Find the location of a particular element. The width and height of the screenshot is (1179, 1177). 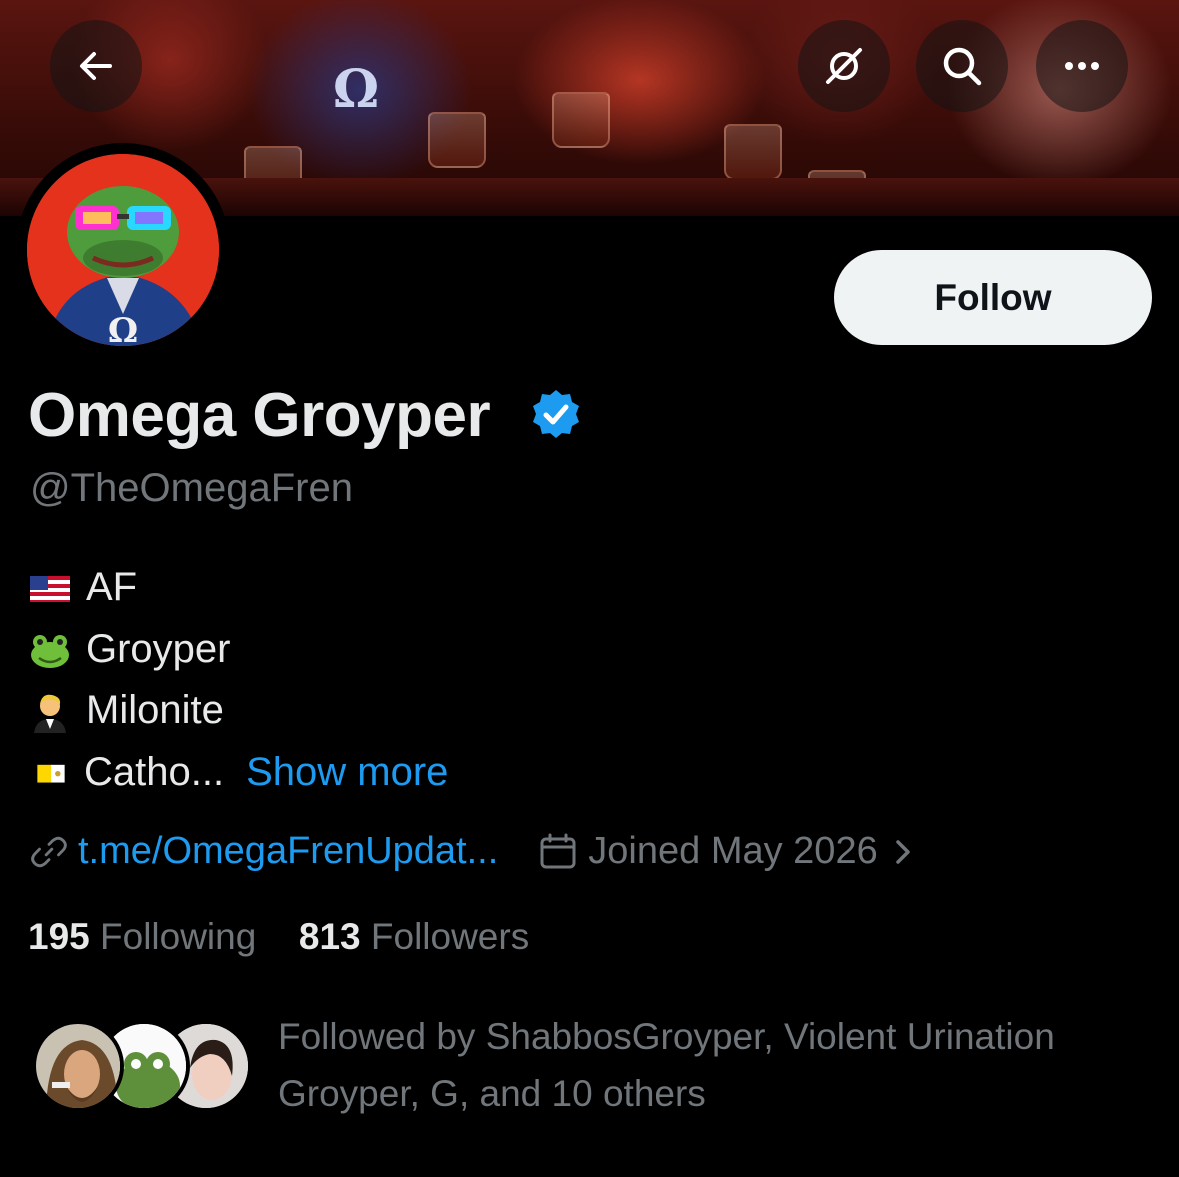

us-flag-icon is located at coordinates (50, 588).